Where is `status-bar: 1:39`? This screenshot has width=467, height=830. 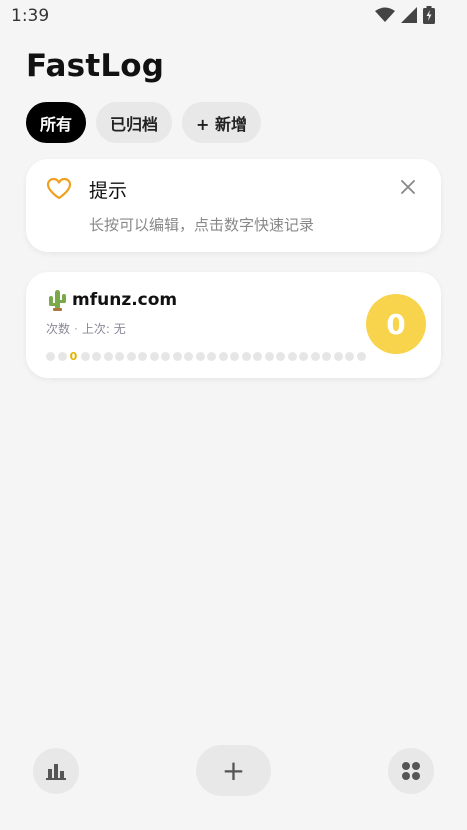
status-bar: 1:39 is located at coordinates (233, 16).